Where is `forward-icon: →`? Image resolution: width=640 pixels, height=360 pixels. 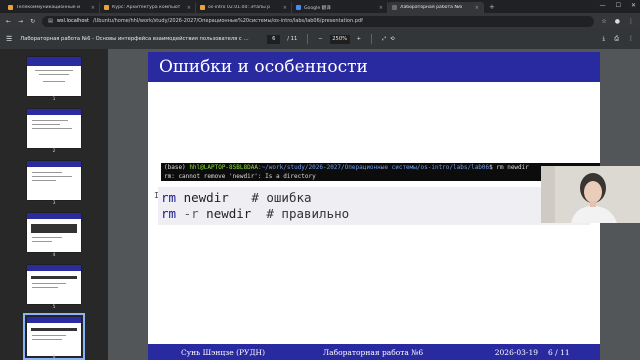
forward-icon: → is located at coordinates (20, 21).